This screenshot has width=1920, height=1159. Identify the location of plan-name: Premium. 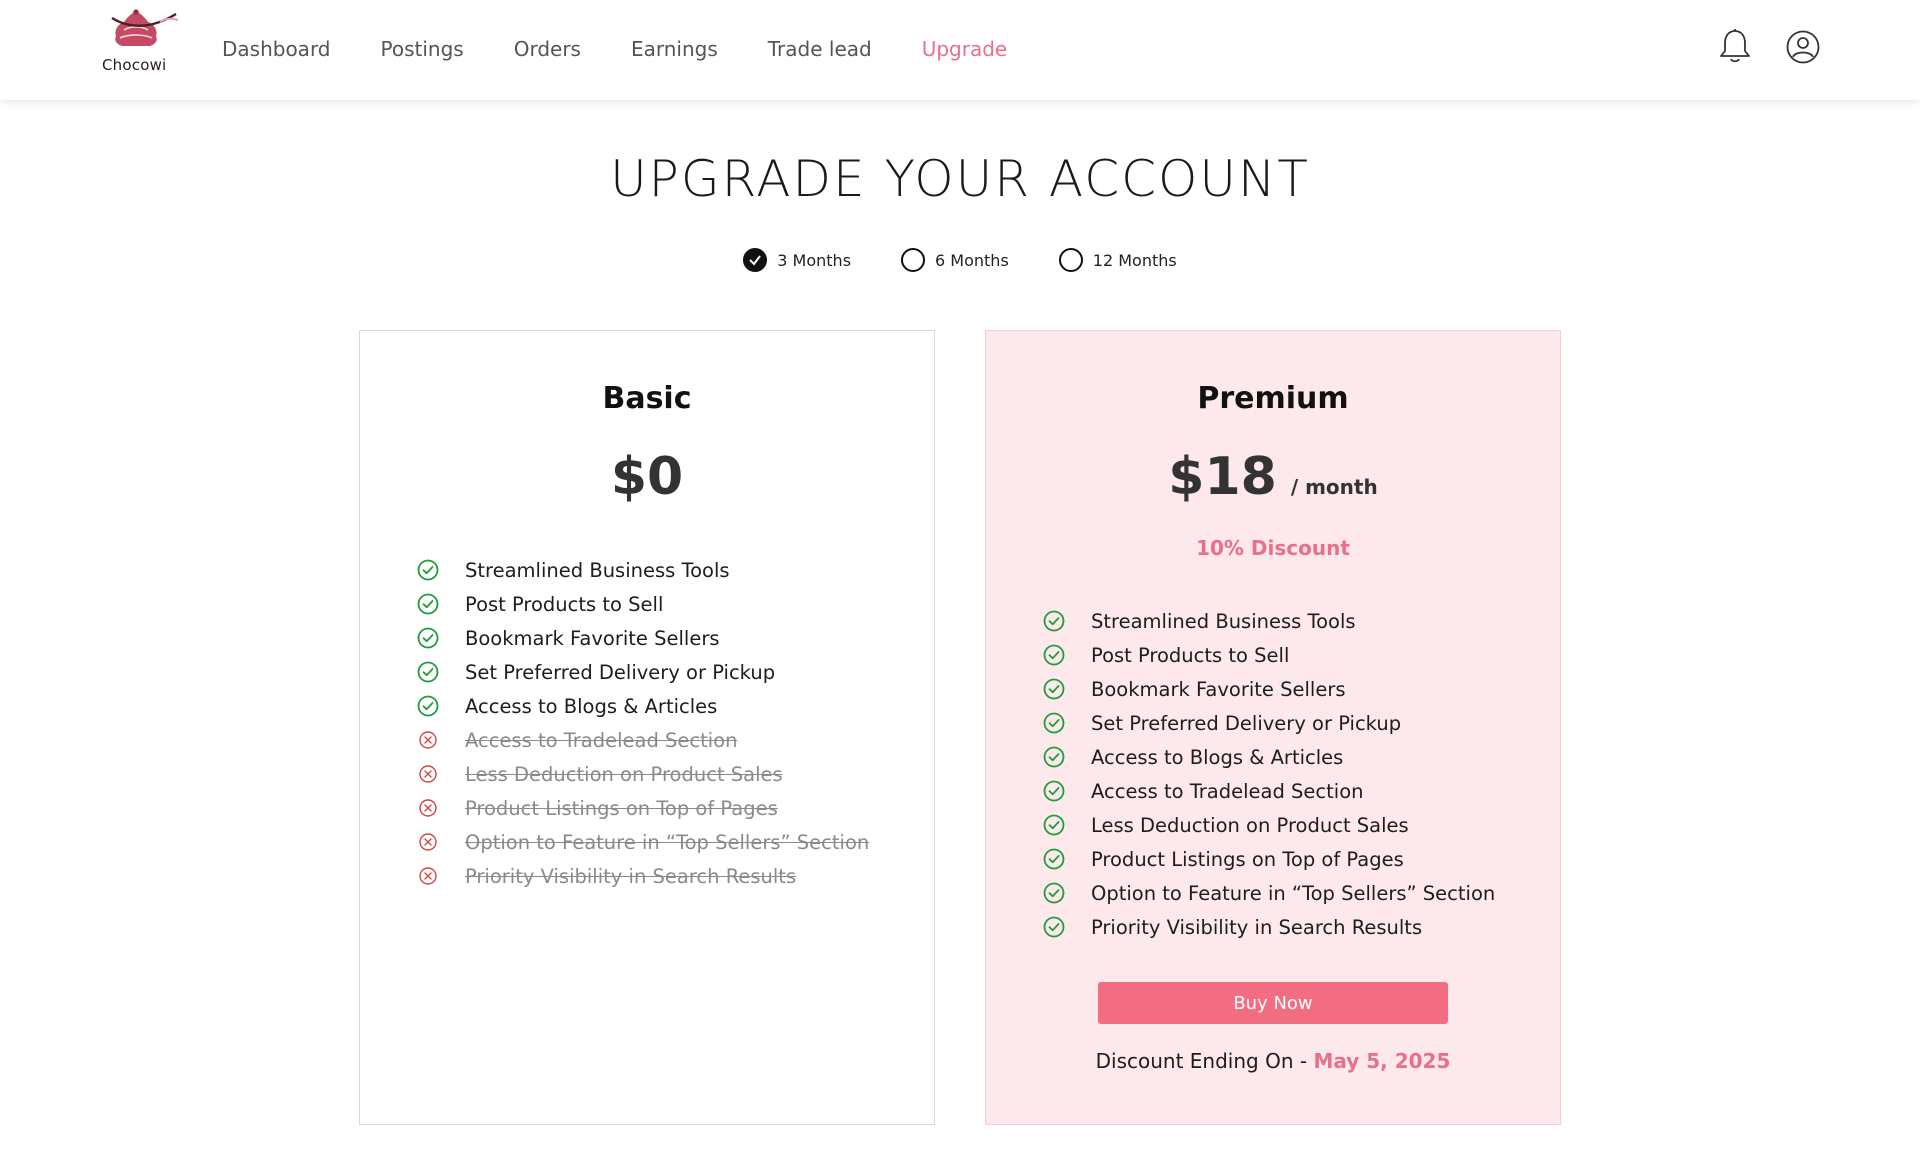
(1273, 398).